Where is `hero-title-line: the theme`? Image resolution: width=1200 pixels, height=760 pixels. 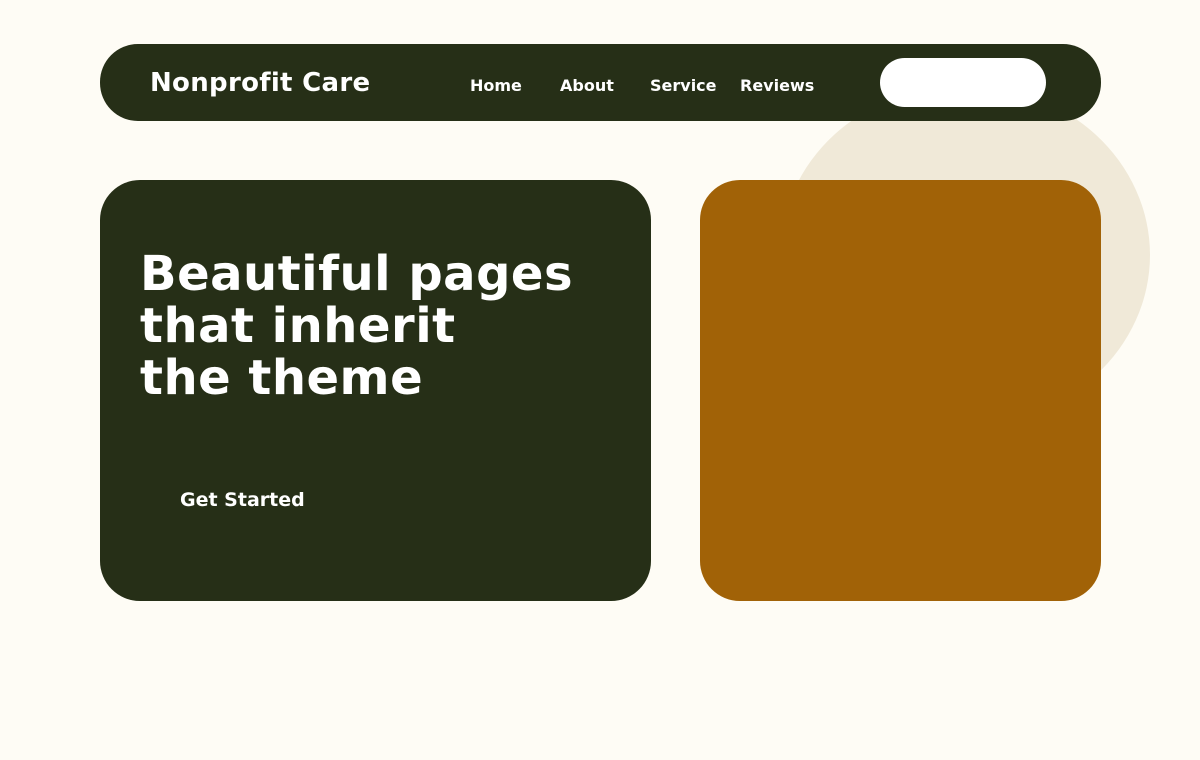 hero-title-line: the theme is located at coordinates (282, 378).